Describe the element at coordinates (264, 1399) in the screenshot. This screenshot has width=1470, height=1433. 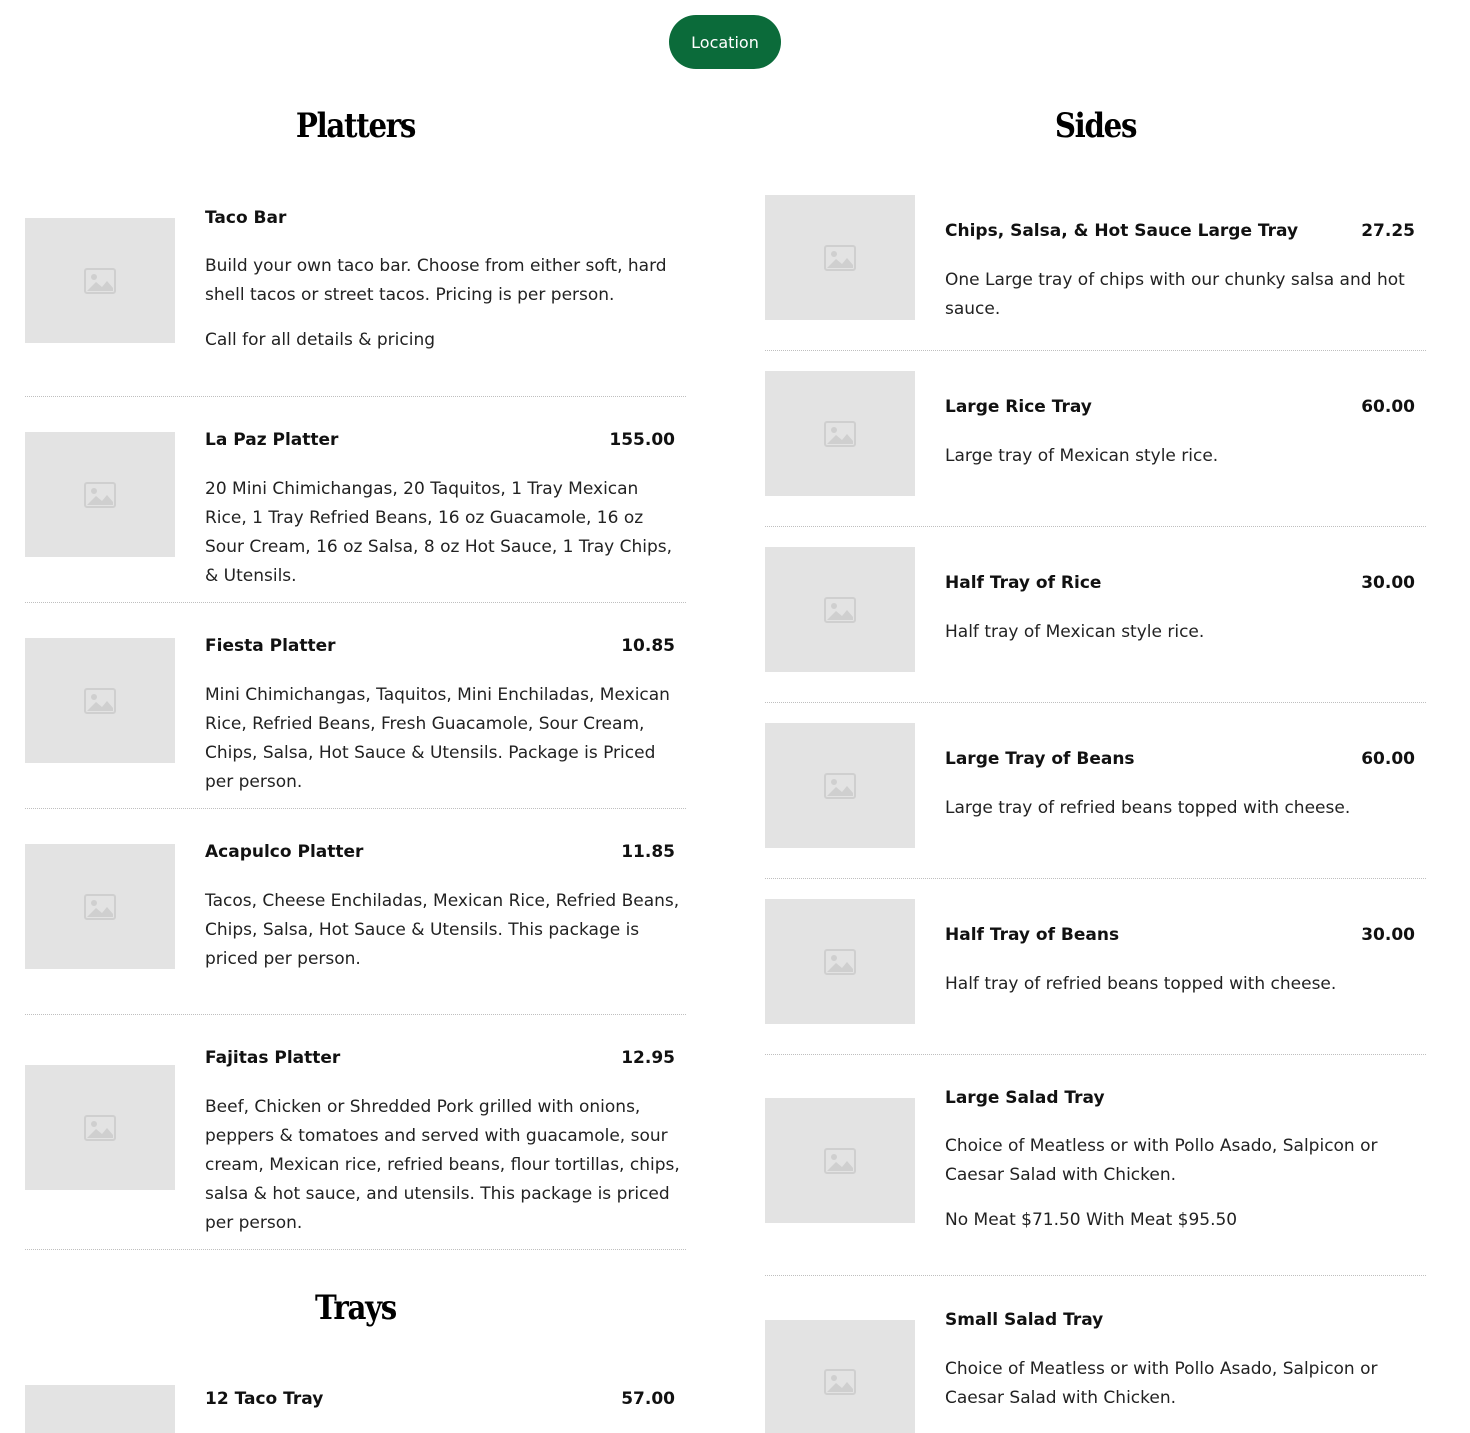
I see `item-name: 12 Taco Tray` at that location.